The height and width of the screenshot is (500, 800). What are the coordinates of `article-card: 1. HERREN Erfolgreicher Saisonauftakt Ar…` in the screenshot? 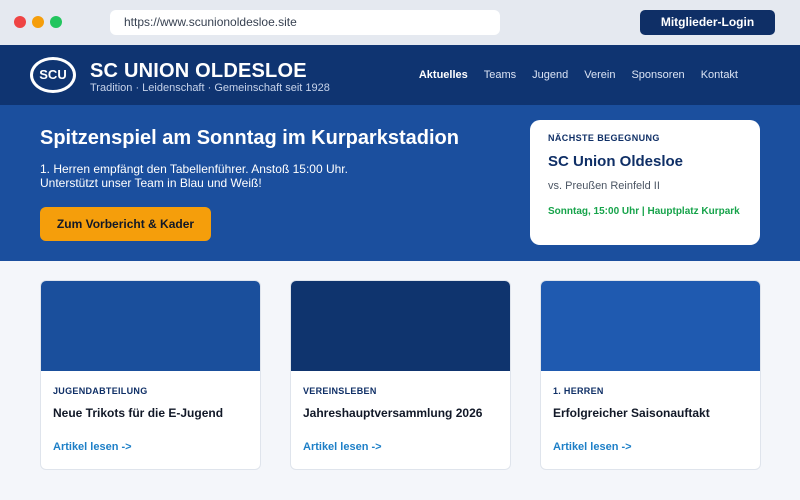 It's located at (650, 375).